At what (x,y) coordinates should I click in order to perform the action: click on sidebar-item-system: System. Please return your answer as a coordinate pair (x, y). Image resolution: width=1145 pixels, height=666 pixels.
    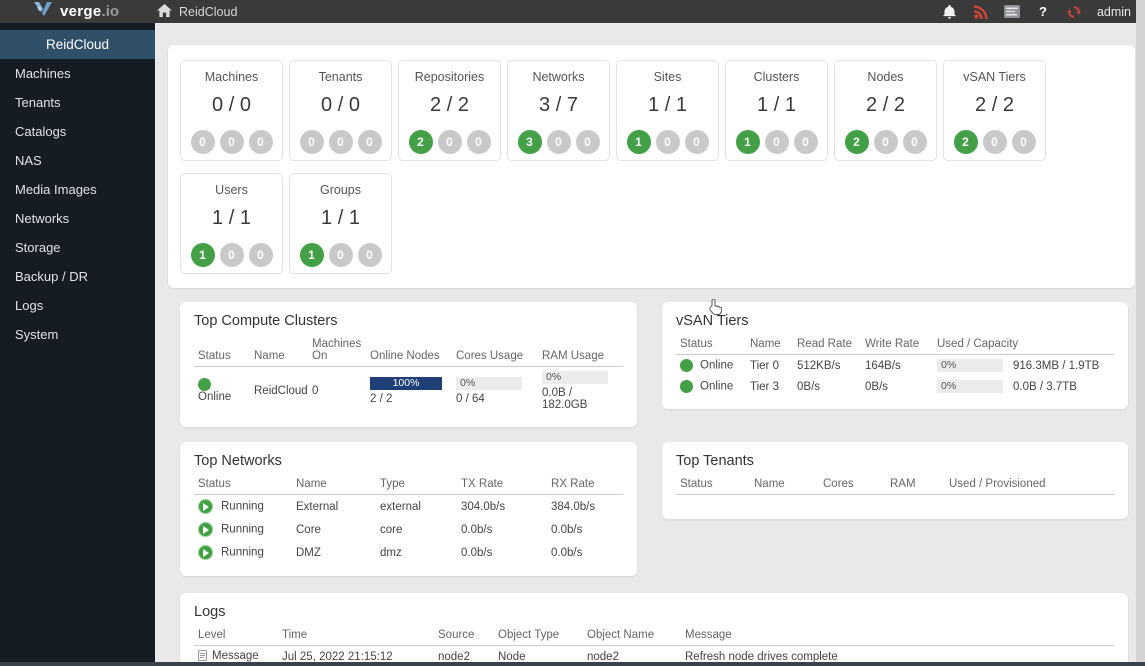
    Looking at the image, I should click on (77, 334).